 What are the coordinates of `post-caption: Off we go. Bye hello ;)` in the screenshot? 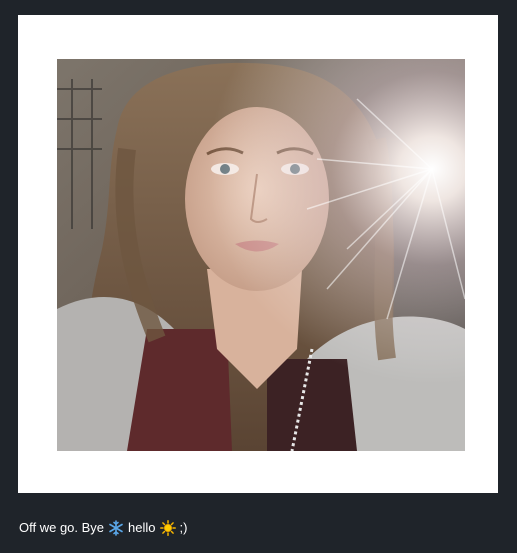 It's located at (103, 528).